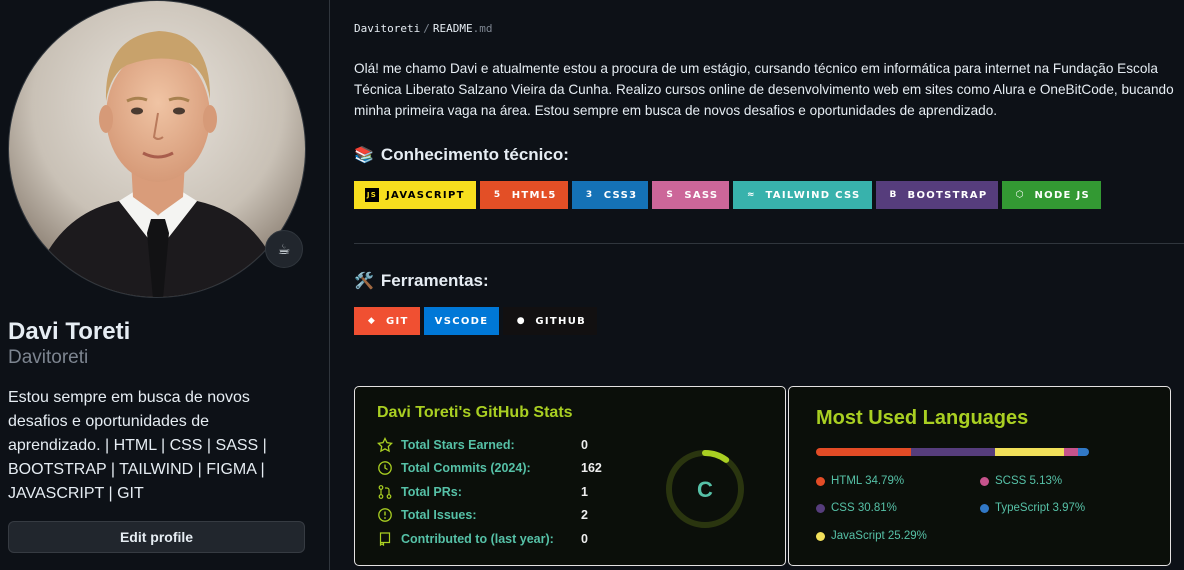  I want to click on badge-label: BOOTSTRAP, so click(947, 195).